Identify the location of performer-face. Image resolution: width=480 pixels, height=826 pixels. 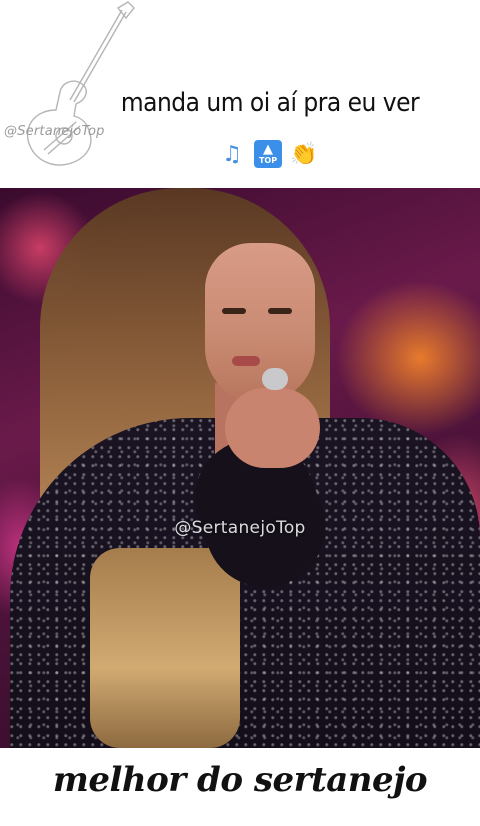
(260, 323).